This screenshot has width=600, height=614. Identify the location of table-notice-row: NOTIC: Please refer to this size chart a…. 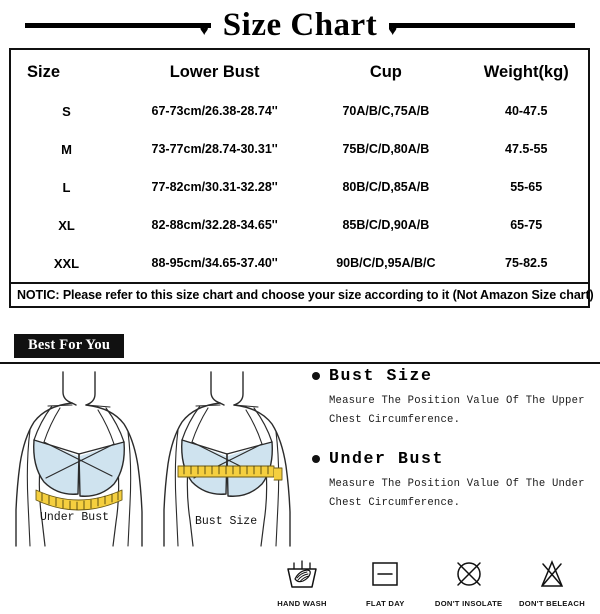
(302, 294).